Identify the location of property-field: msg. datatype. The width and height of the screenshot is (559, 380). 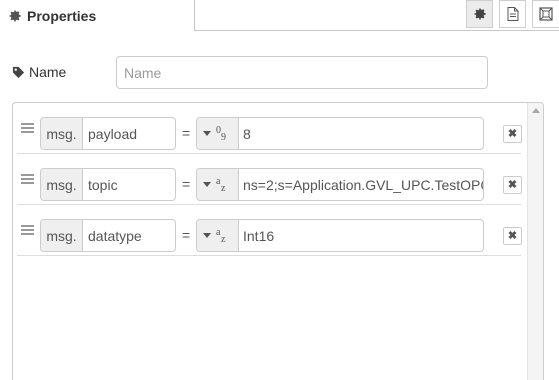
(108, 235).